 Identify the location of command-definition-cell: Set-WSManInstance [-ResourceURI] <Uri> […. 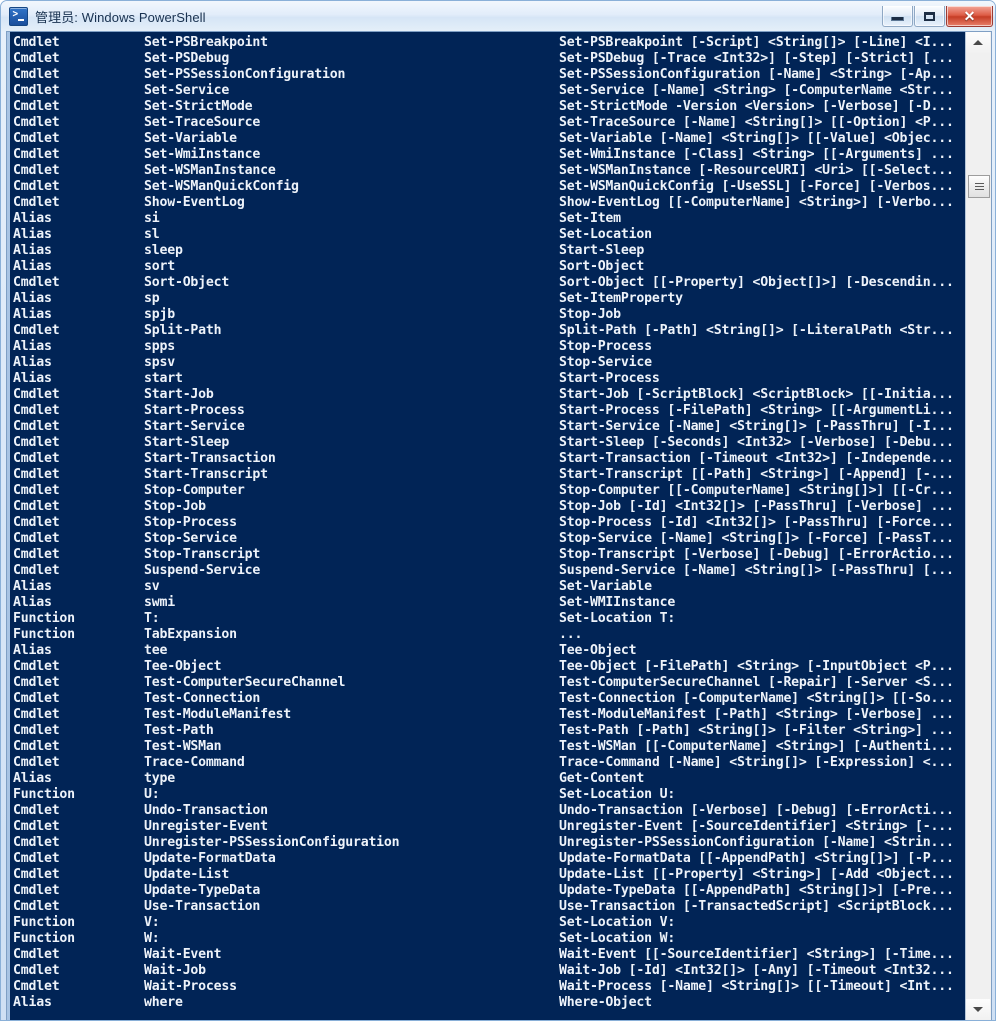
(756, 170).